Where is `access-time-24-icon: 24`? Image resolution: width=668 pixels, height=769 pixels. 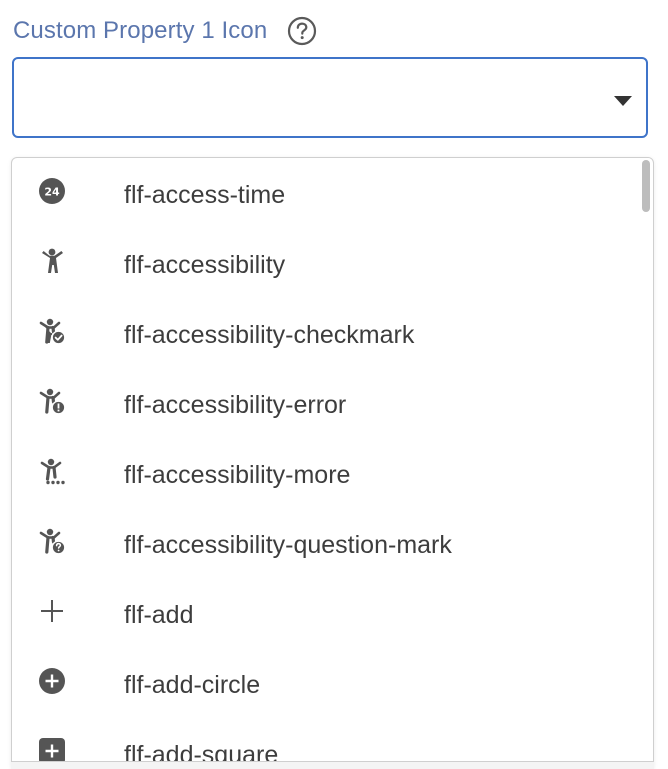
access-time-24-icon: 24 is located at coordinates (53, 192).